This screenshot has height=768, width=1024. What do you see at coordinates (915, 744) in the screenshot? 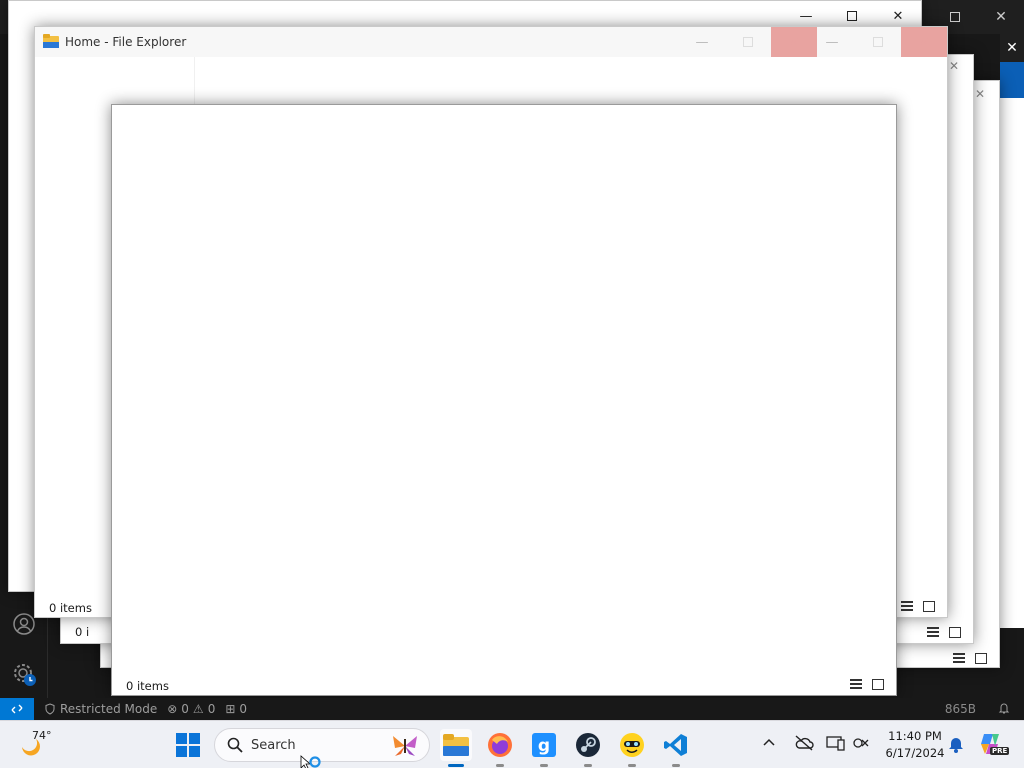
I see `clock: 11:40 PM 6/17/2024` at bounding box center [915, 744].